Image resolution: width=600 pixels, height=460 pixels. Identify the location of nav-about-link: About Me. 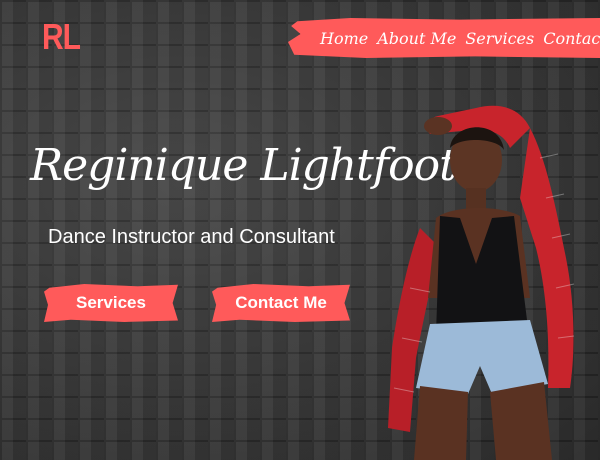
(416, 38).